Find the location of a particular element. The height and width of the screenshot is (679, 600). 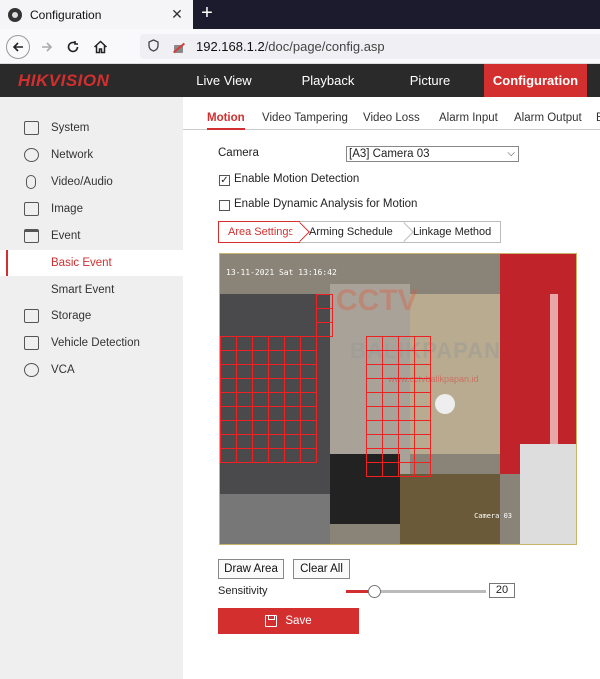

sidebar-item-label: Image is located at coordinates (67, 209).